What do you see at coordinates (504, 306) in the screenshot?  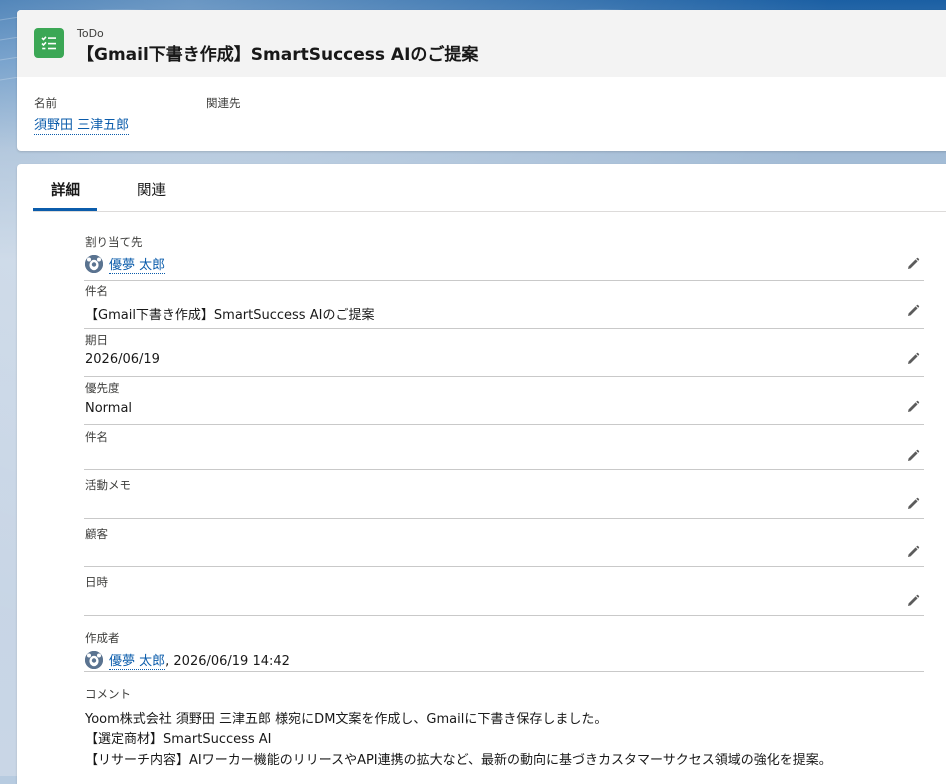 I see `field-subject: 件名 【Gmail下書き作成】SmartSuccess AIのご提案` at bounding box center [504, 306].